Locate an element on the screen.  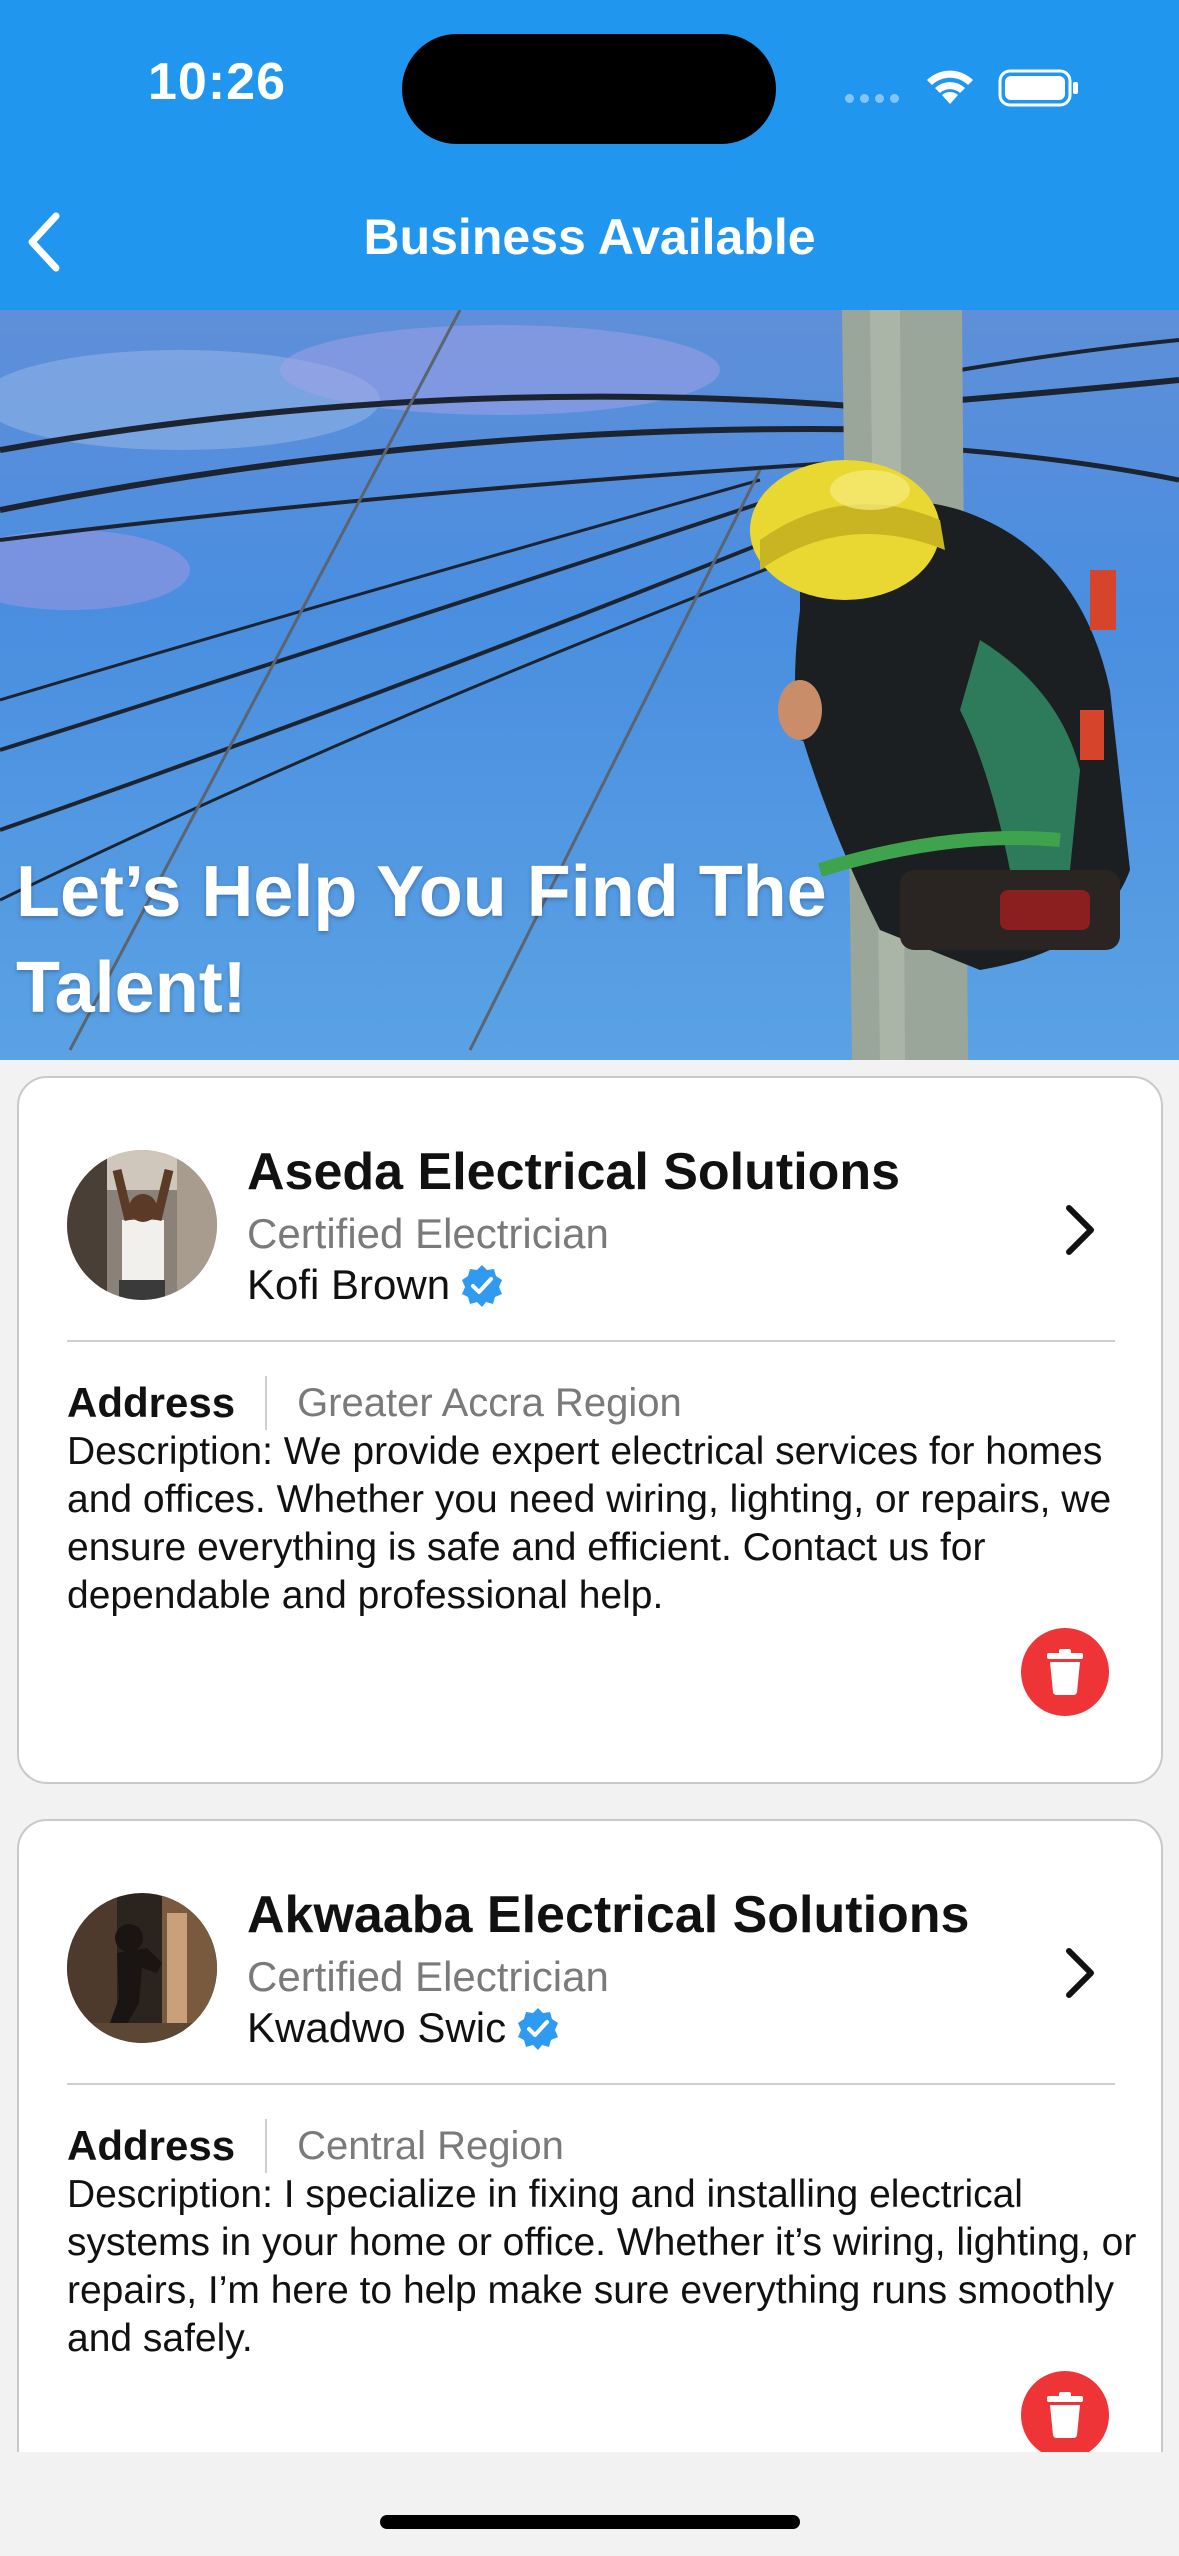
owner-row: Kofi Brown is located at coordinates (375, 1285).